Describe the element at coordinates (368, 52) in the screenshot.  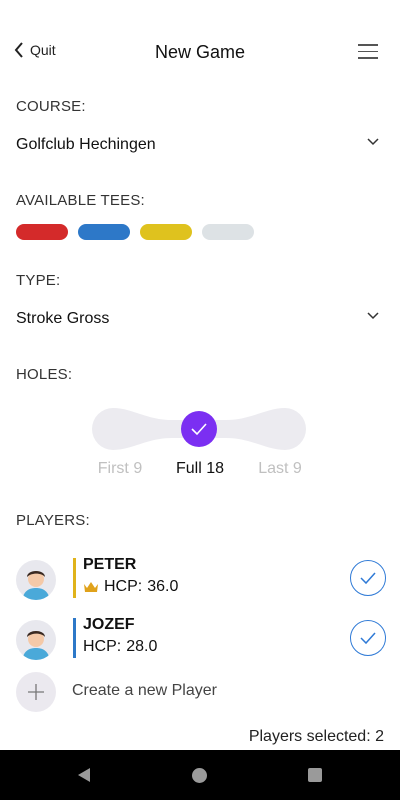
I see `menu-icon` at that location.